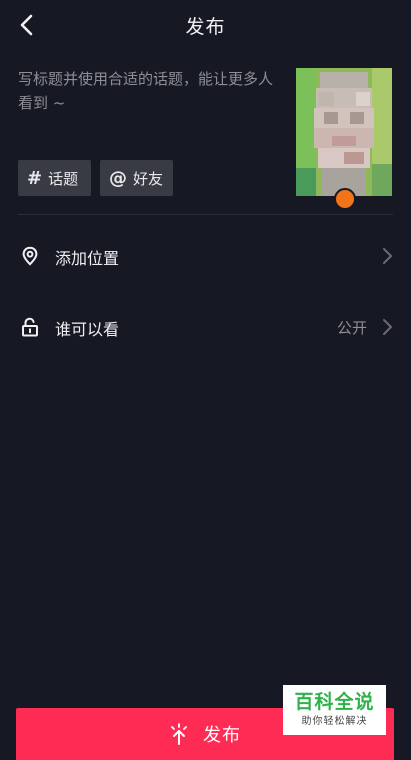  What do you see at coordinates (35, 178) in the screenshot?
I see `hashtag-icon: #` at bounding box center [35, 178].